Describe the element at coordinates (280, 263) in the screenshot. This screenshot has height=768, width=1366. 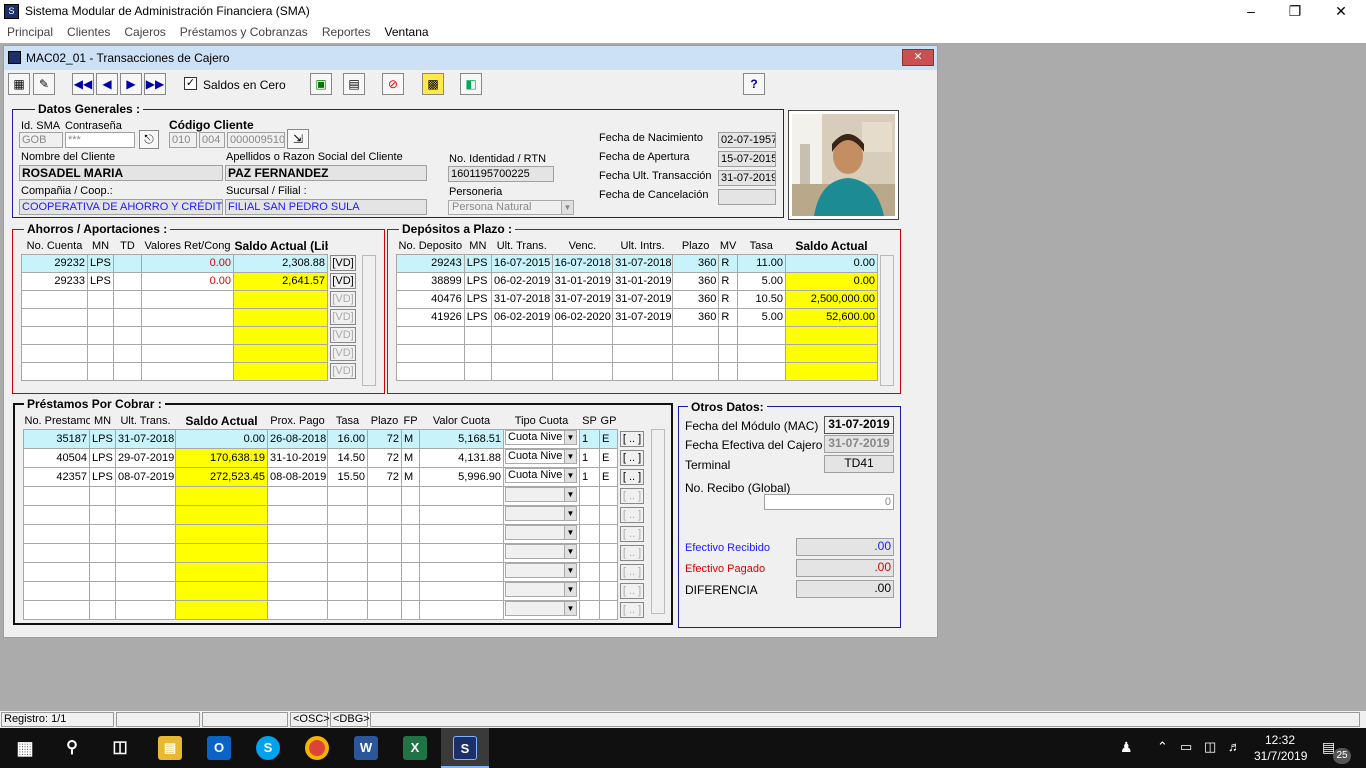
I see `saldo-cell: 2,308.88` at that location.